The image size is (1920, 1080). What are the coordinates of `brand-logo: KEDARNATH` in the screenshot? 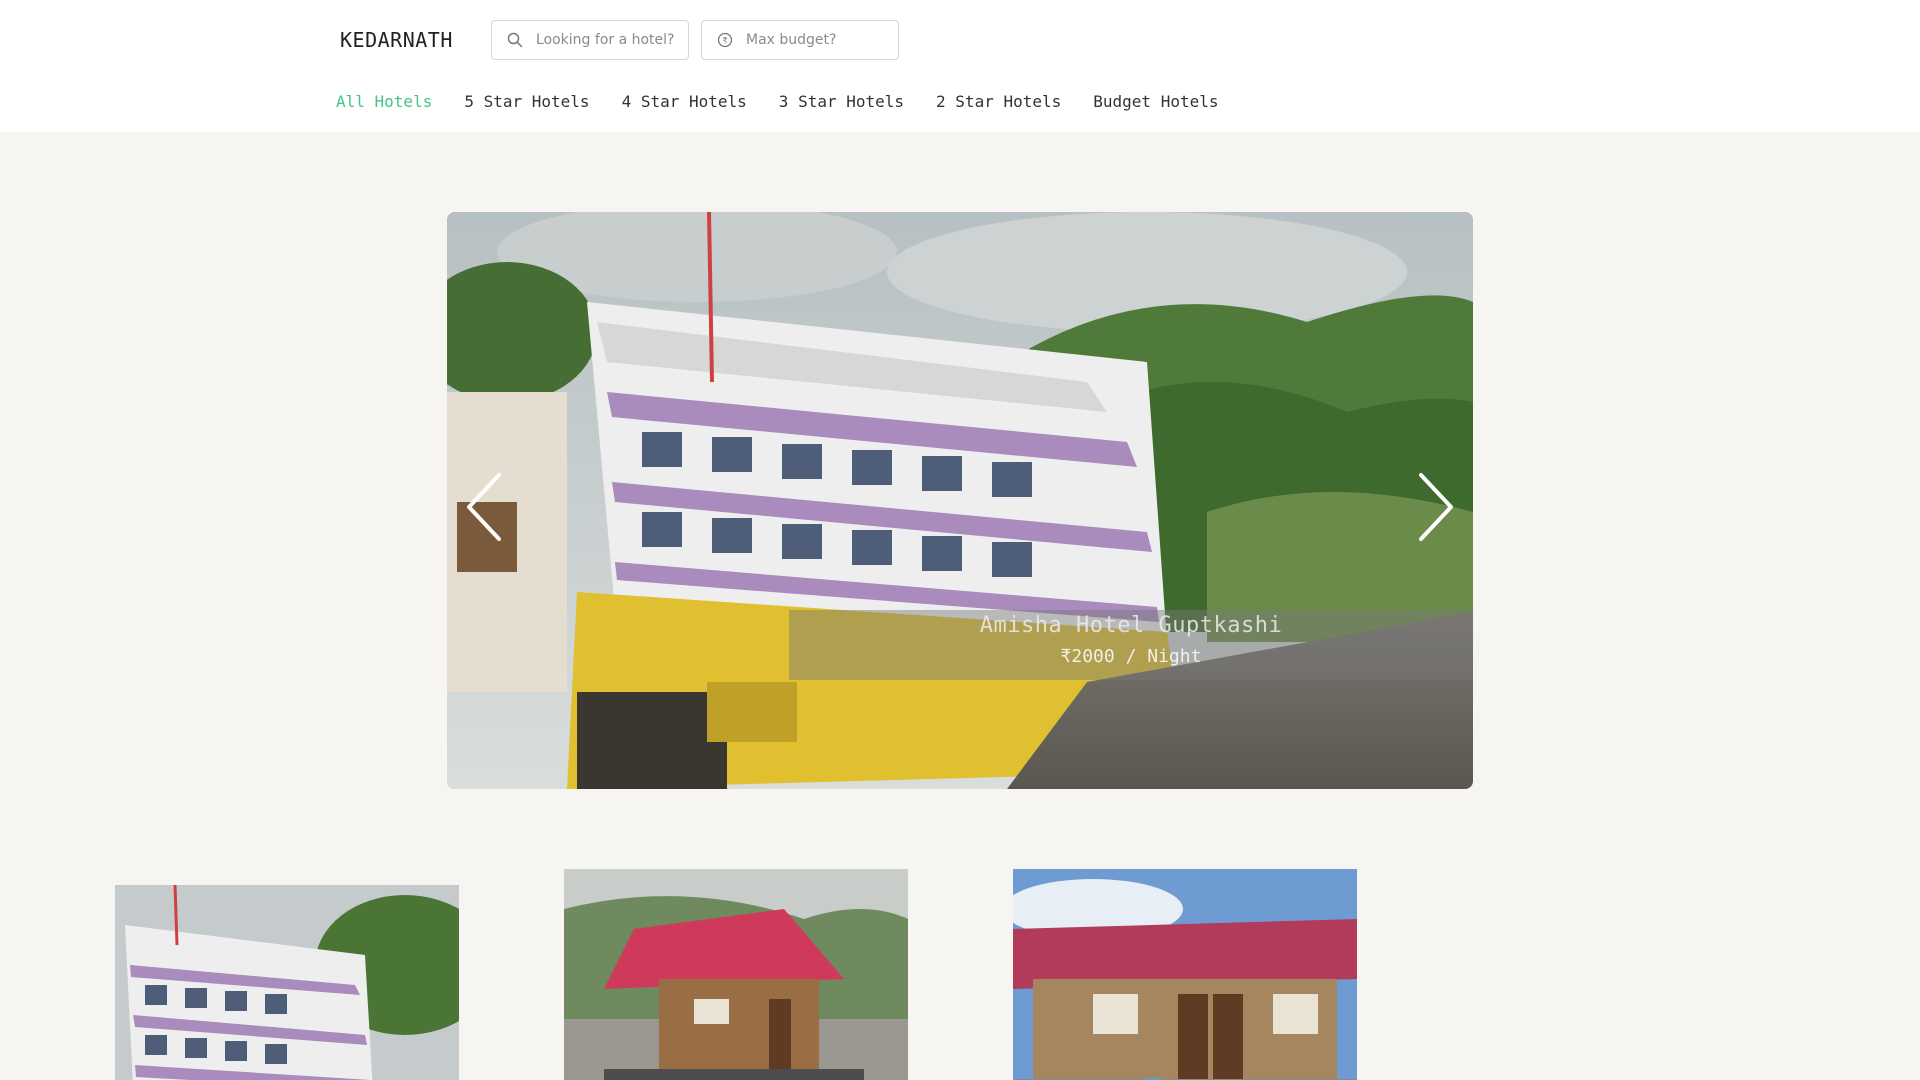 It's located at (396, 40).